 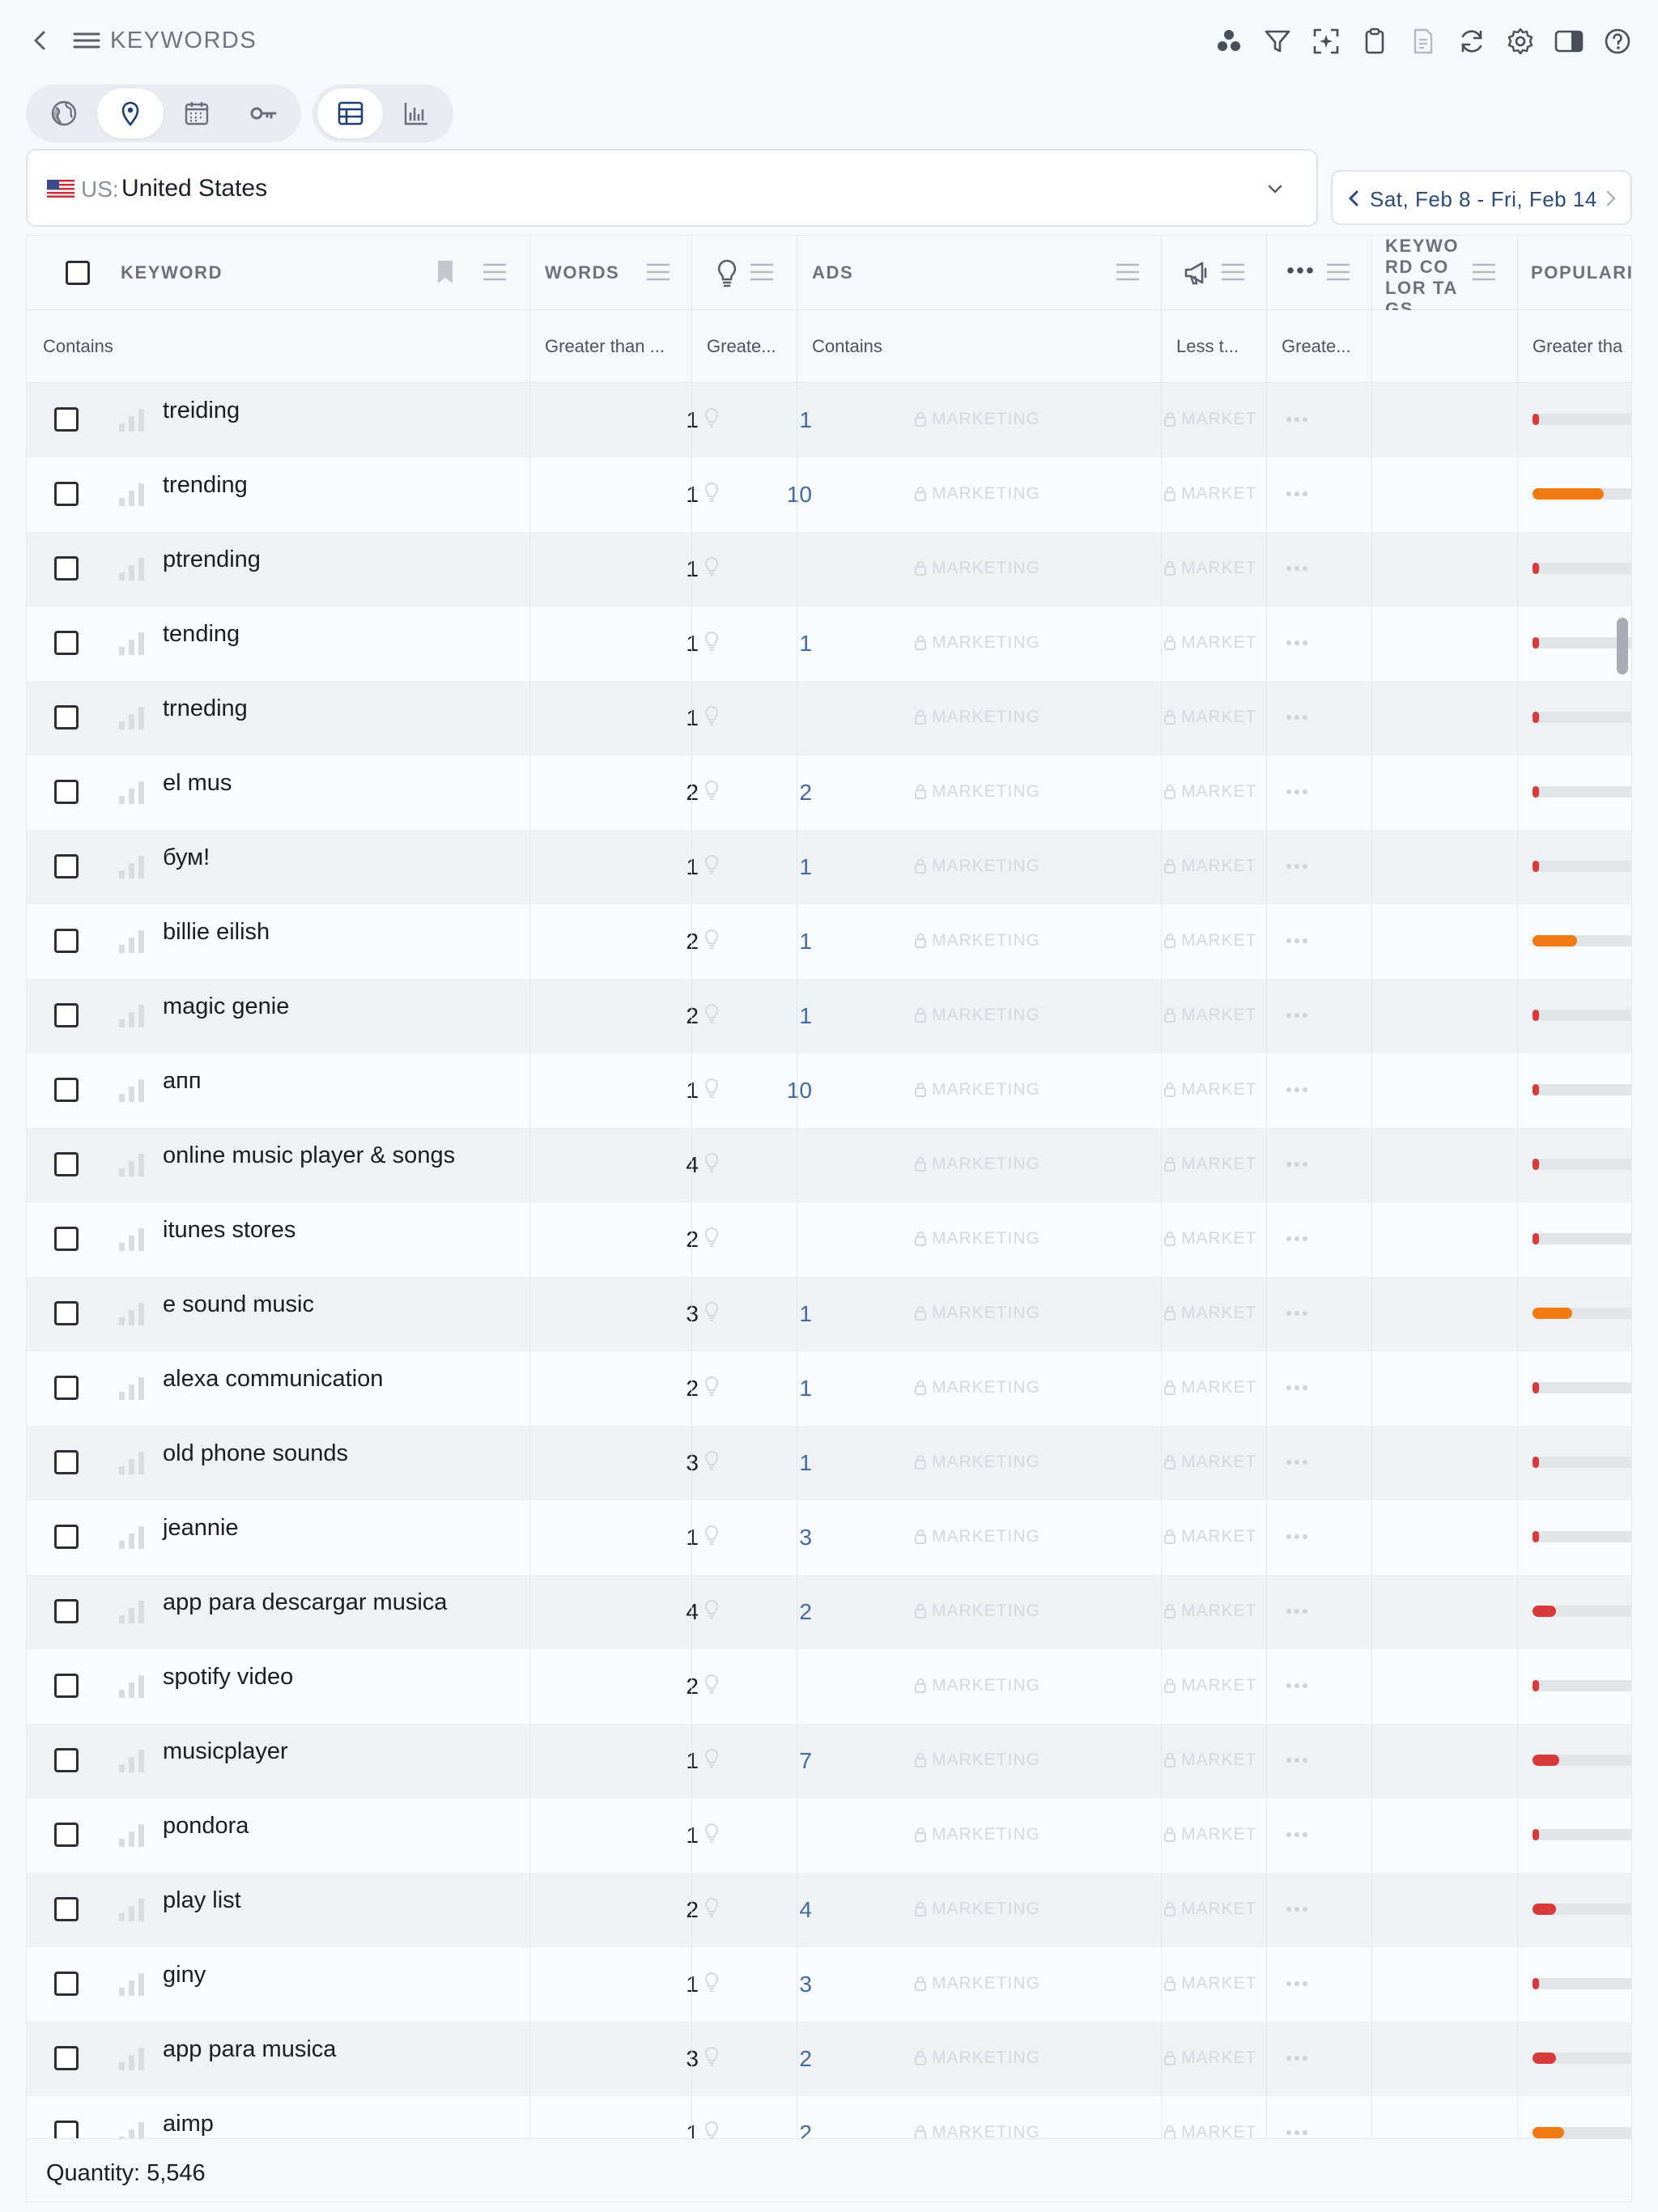 I want to click on table-row: old phone sounds 3 1 MARKETING MARKET, so click(x=829, y=1463).